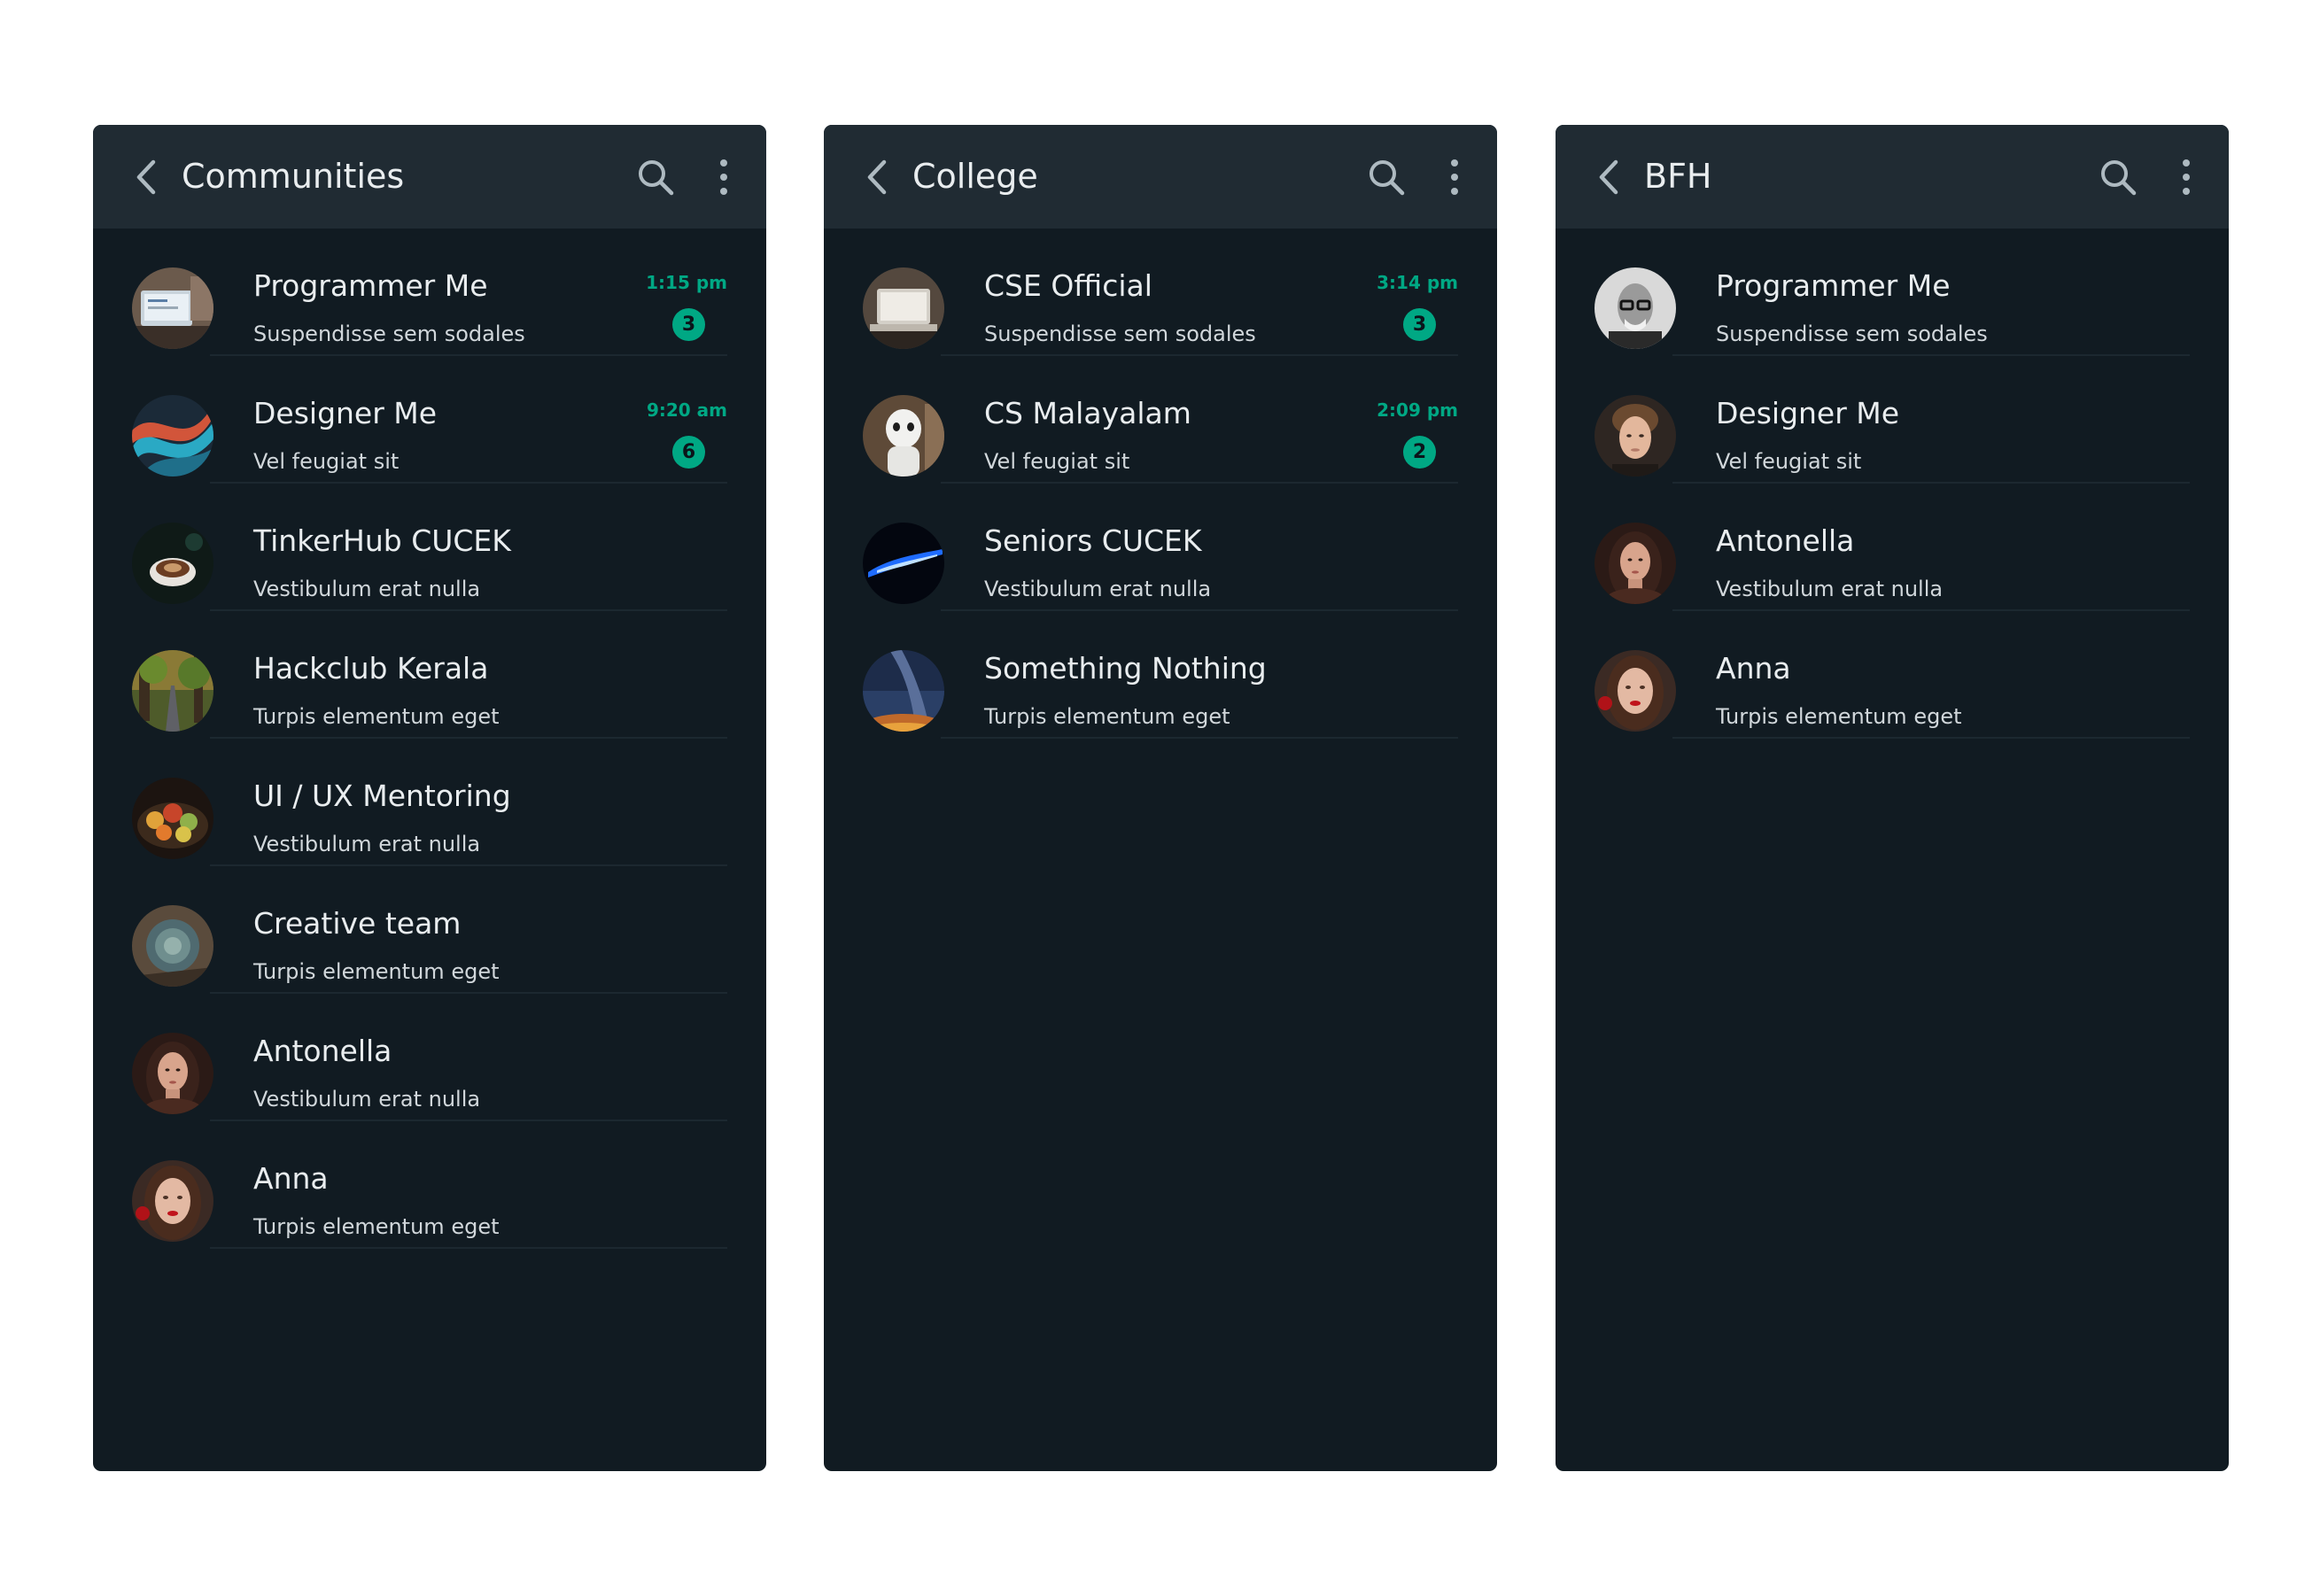 This screenshot has width=2320, height=1596. I want to click on coffee-cup-avatar-image, so click(172, 563).